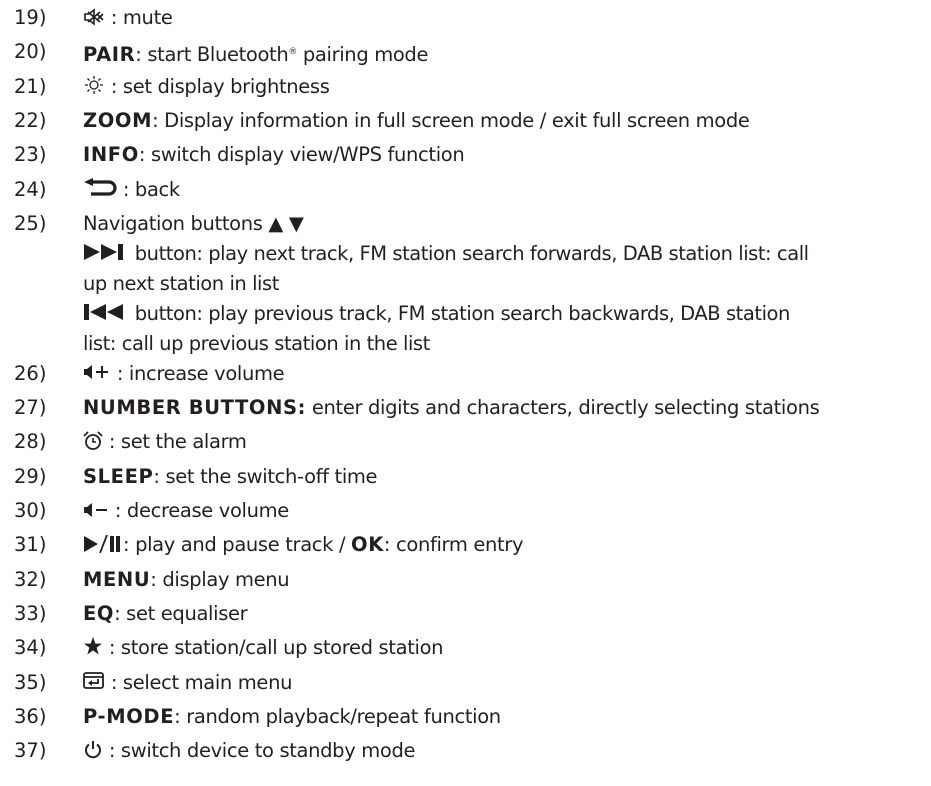  I want to click on item-text: : play and pause track /, so click(237, 545).